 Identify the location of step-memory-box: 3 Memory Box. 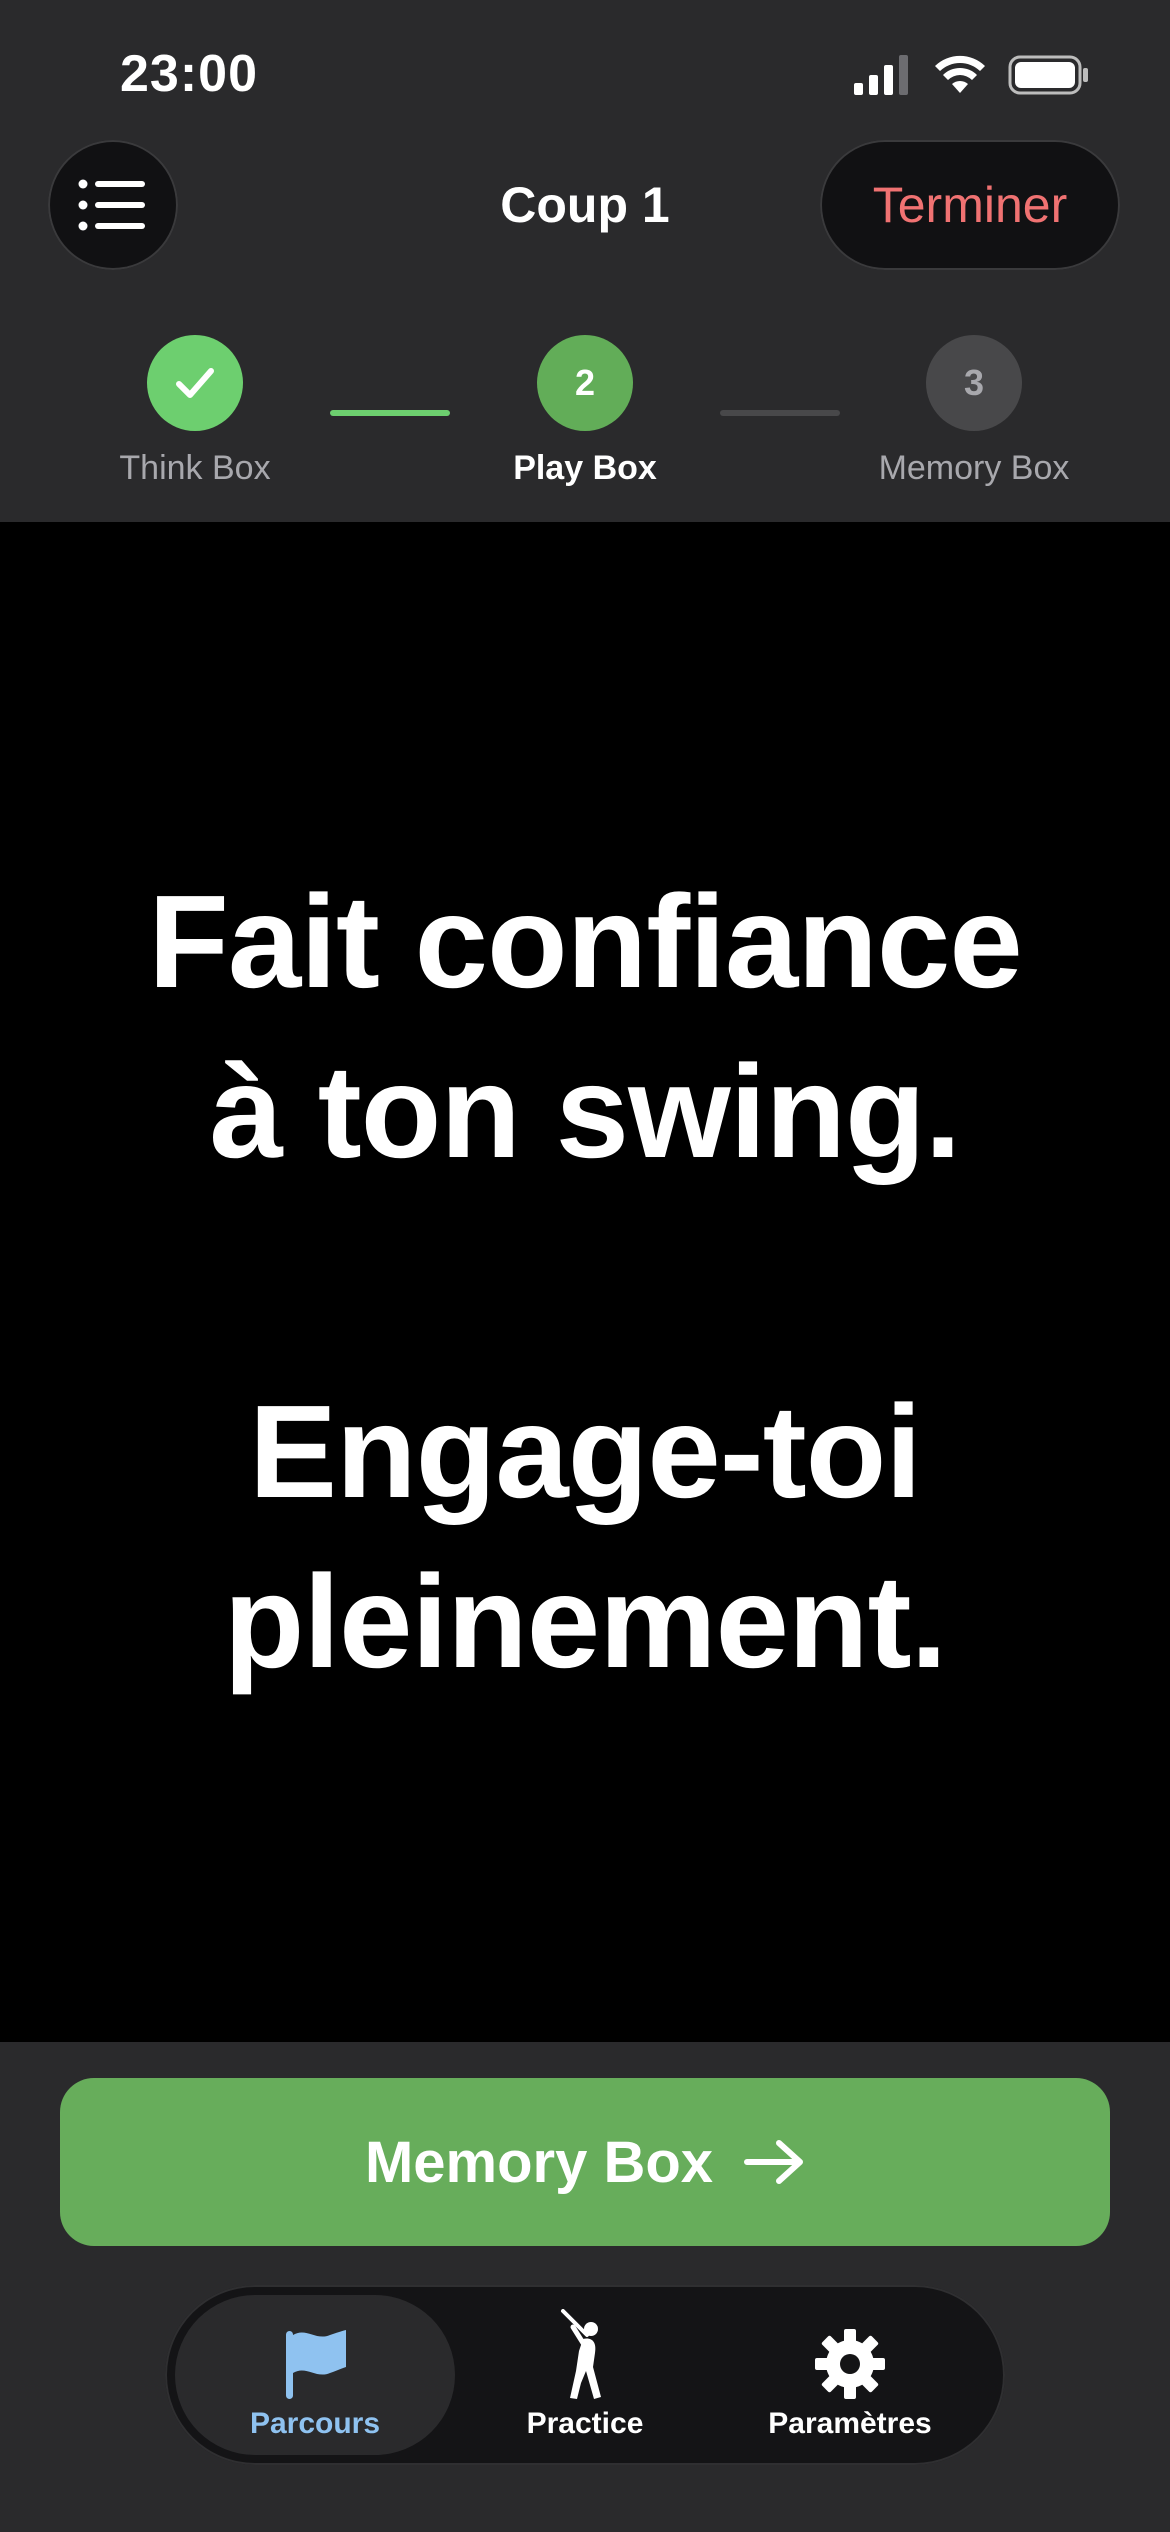
(974, 411).